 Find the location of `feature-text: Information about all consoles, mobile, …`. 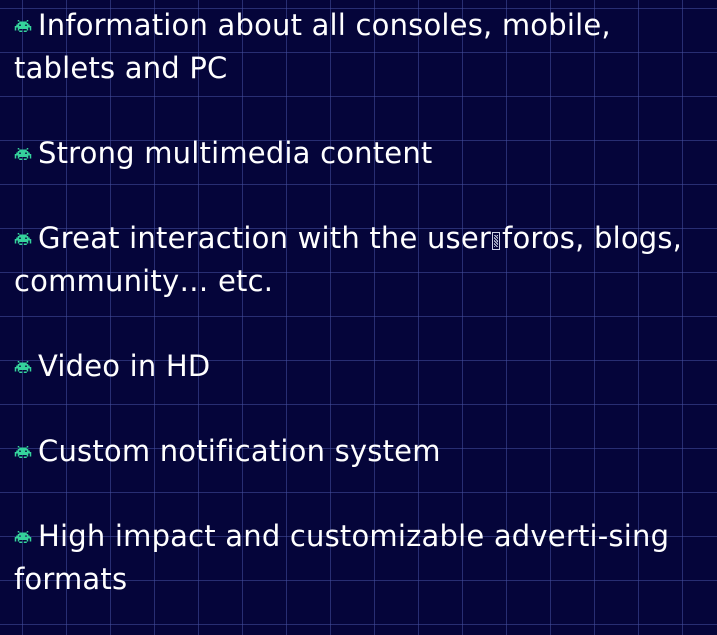

feature-text: Information about all consoles, mobile, … is located at coordinates (312, 46).